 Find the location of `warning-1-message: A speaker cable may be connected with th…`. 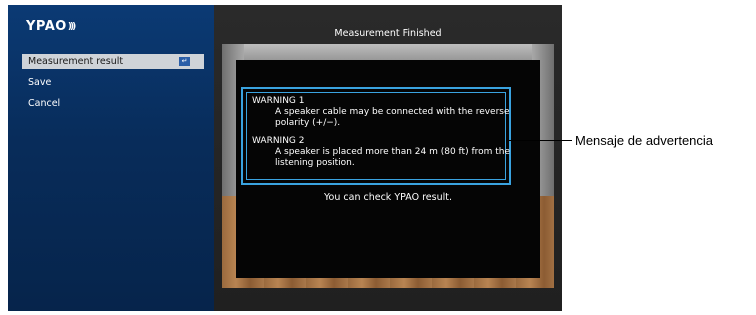

warning-1-message: A speaker cable may be connected with th… is located at coordinates (392, 117).